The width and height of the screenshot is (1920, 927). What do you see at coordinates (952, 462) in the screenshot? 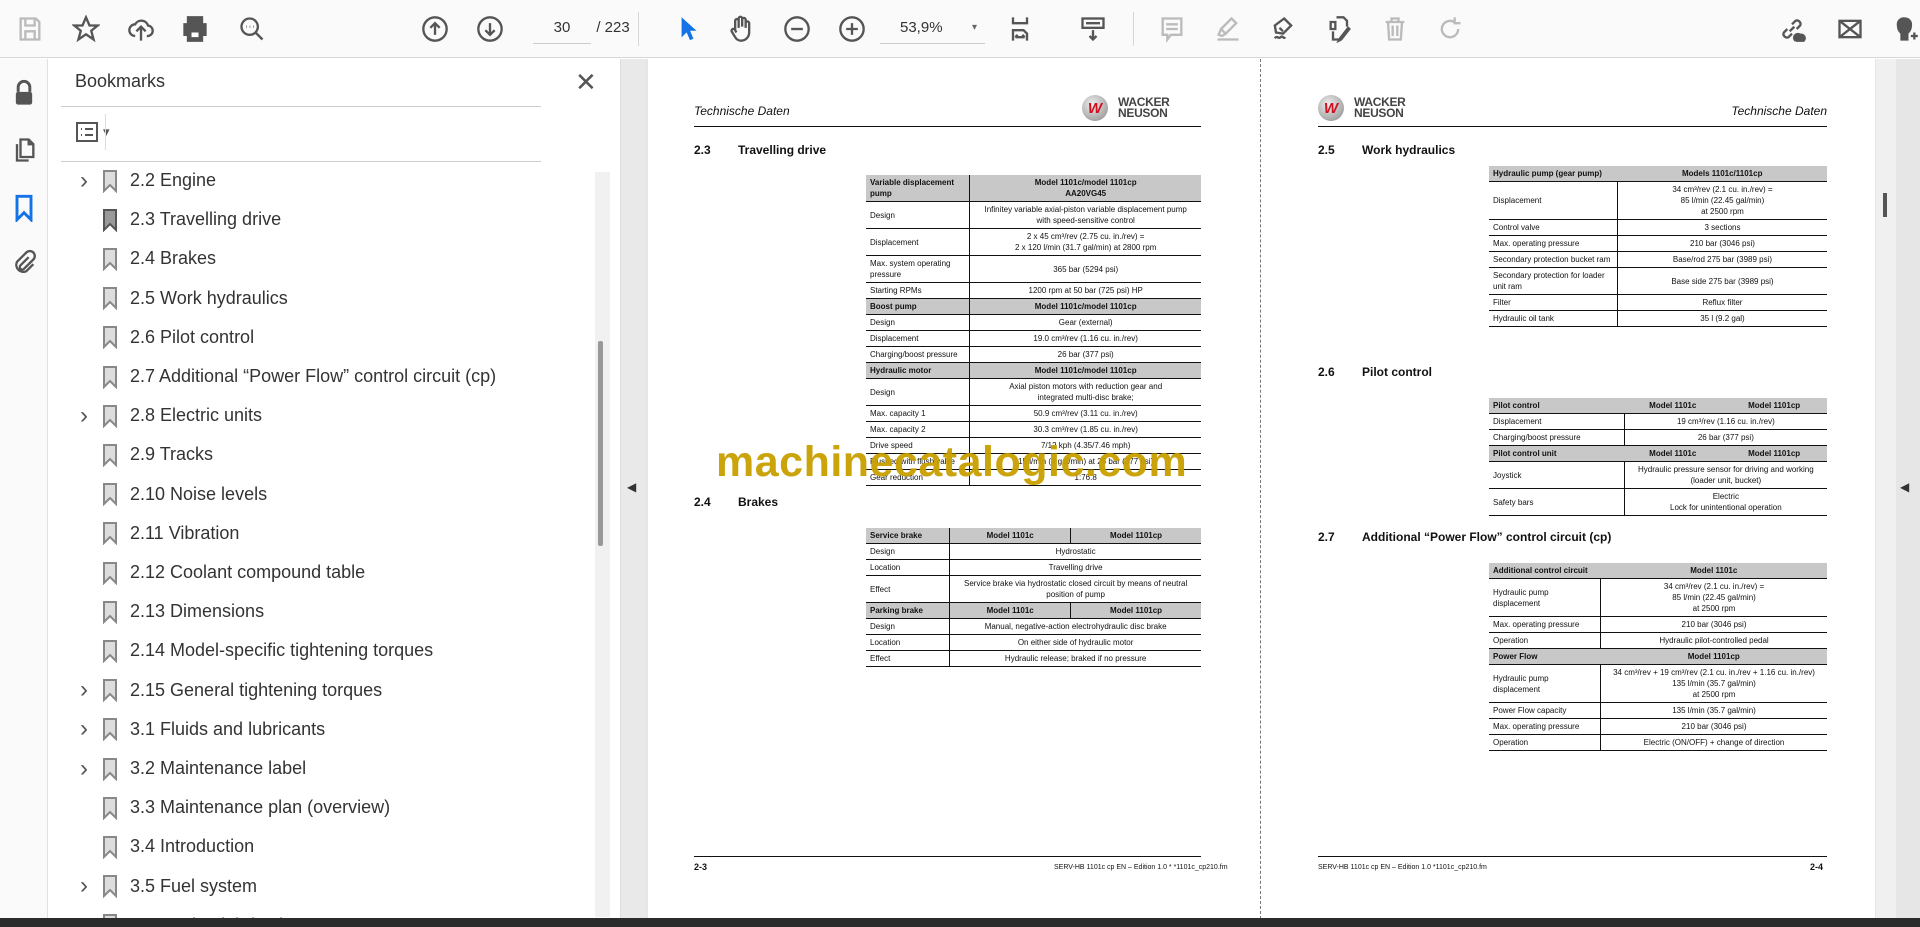
I see `watermark: machinecatalogic.com` at bounding box center [952, 462].